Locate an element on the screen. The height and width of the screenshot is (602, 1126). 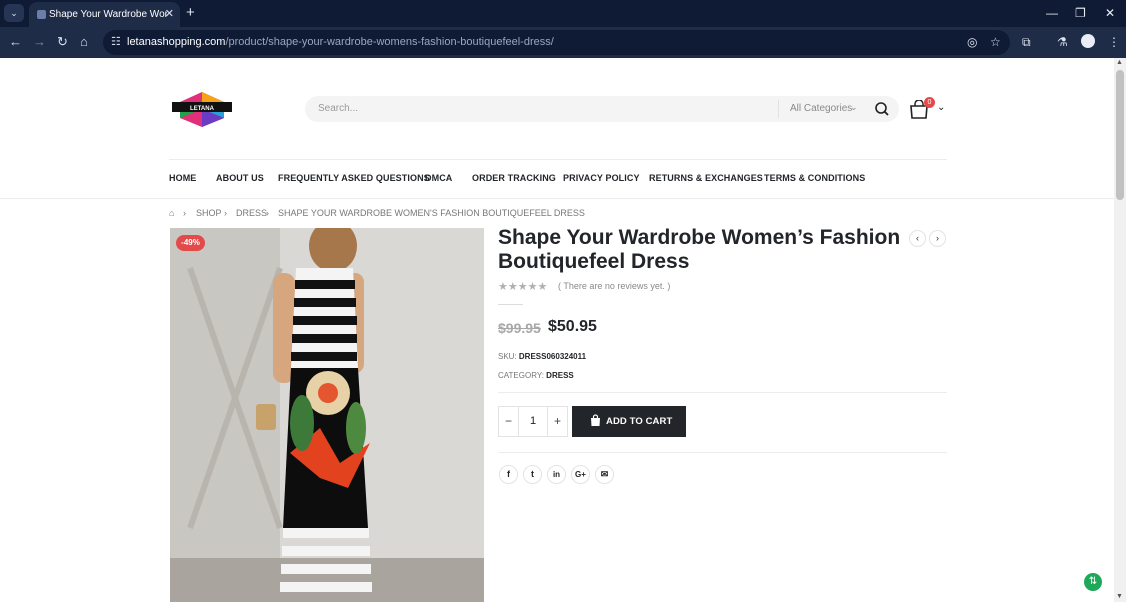
sku-label: SKU: is located at coordinates (507, 356).